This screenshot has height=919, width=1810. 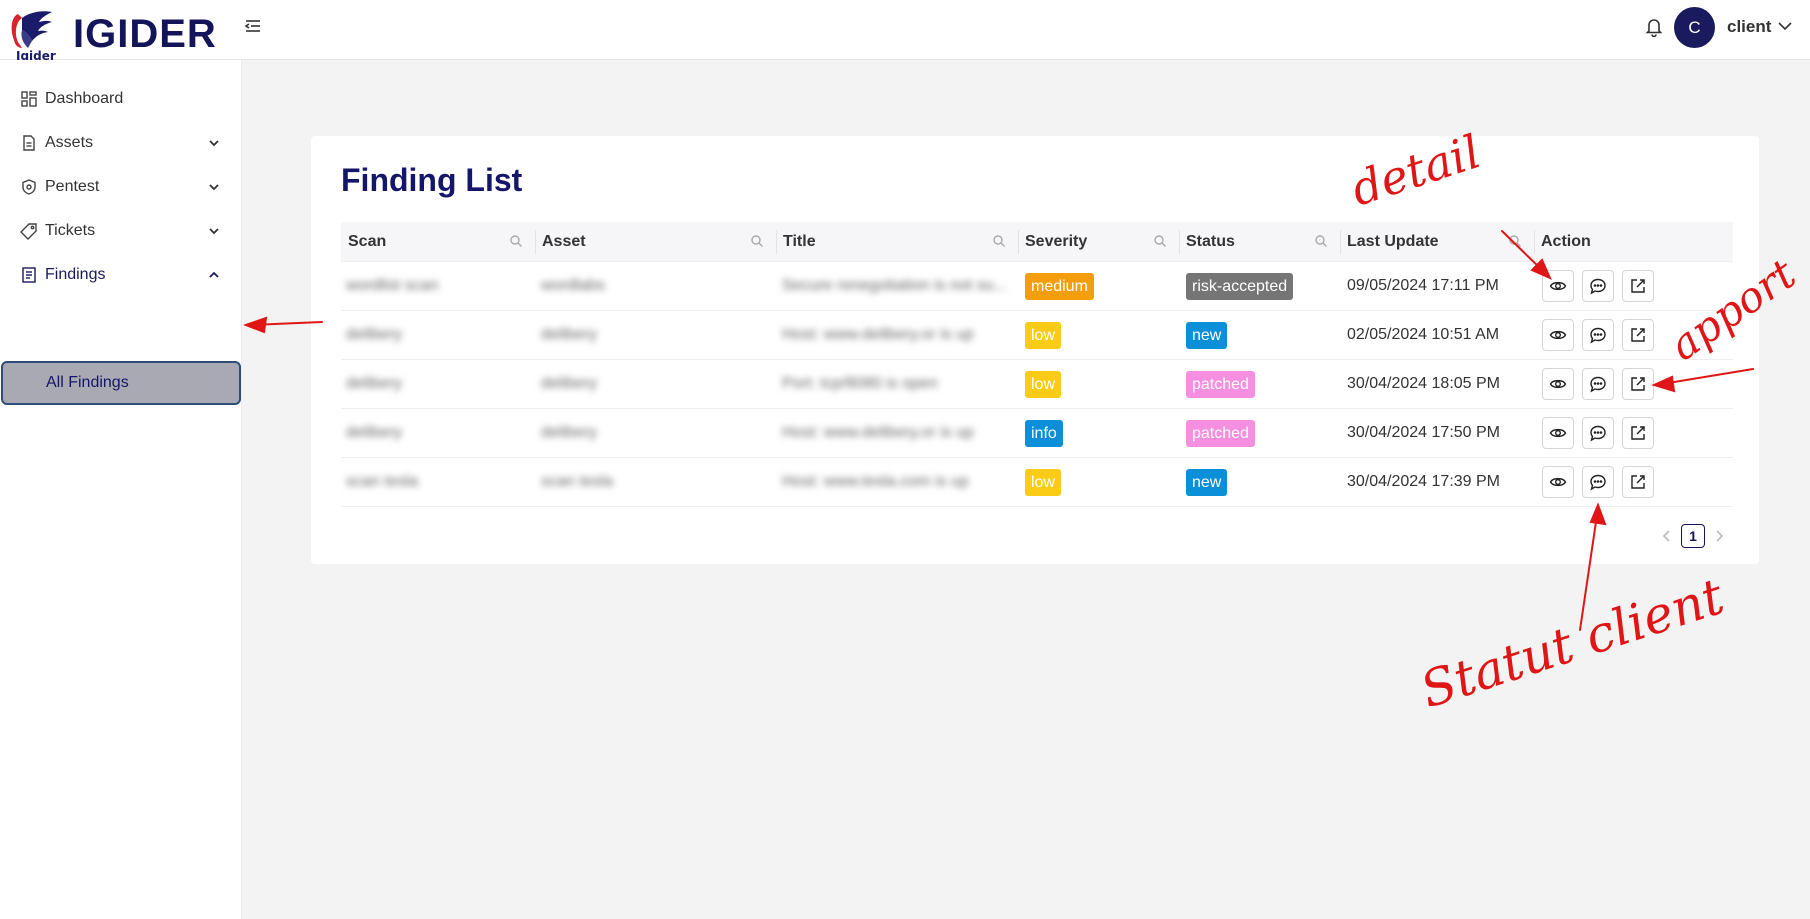 I want to click on sidebar-item-label: Pentest, so click(x=72, y=186).